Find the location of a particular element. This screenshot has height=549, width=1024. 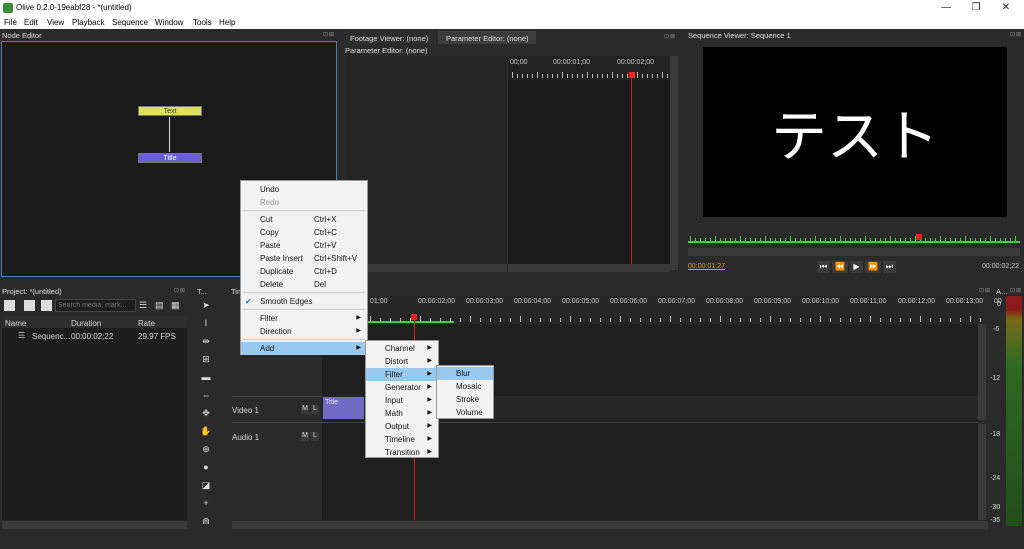

menu-item-duplicate: Duplicate Ctrl+D is located at coordinates (304, 271).